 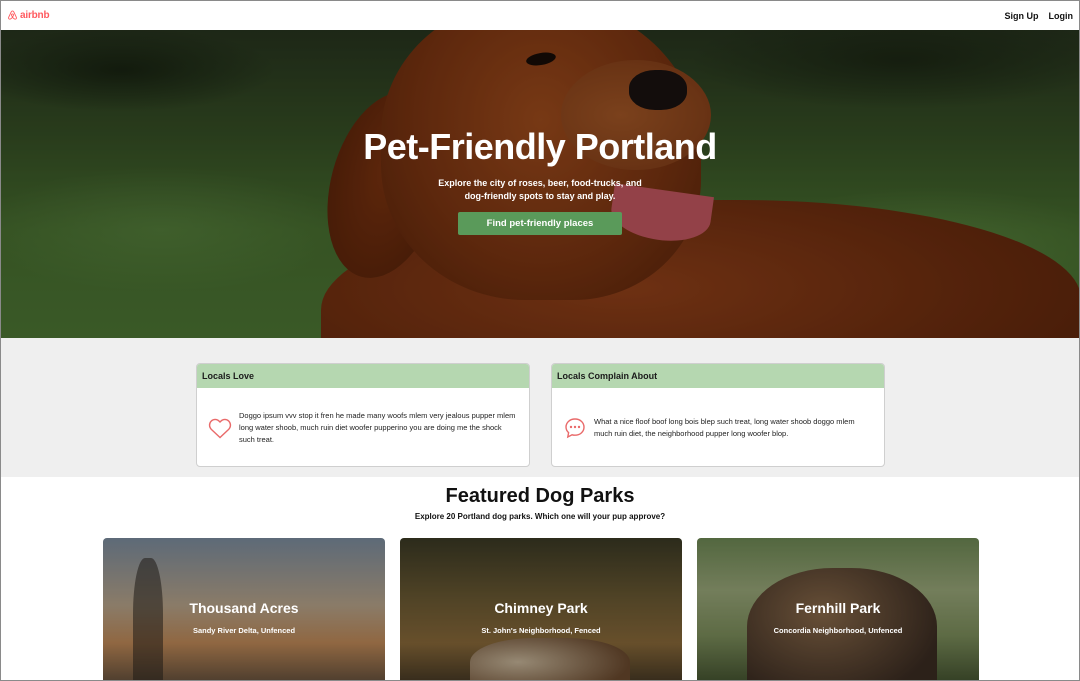 I want to click on featured-title: Featured Dog Parks, so click(x=540, y=496).